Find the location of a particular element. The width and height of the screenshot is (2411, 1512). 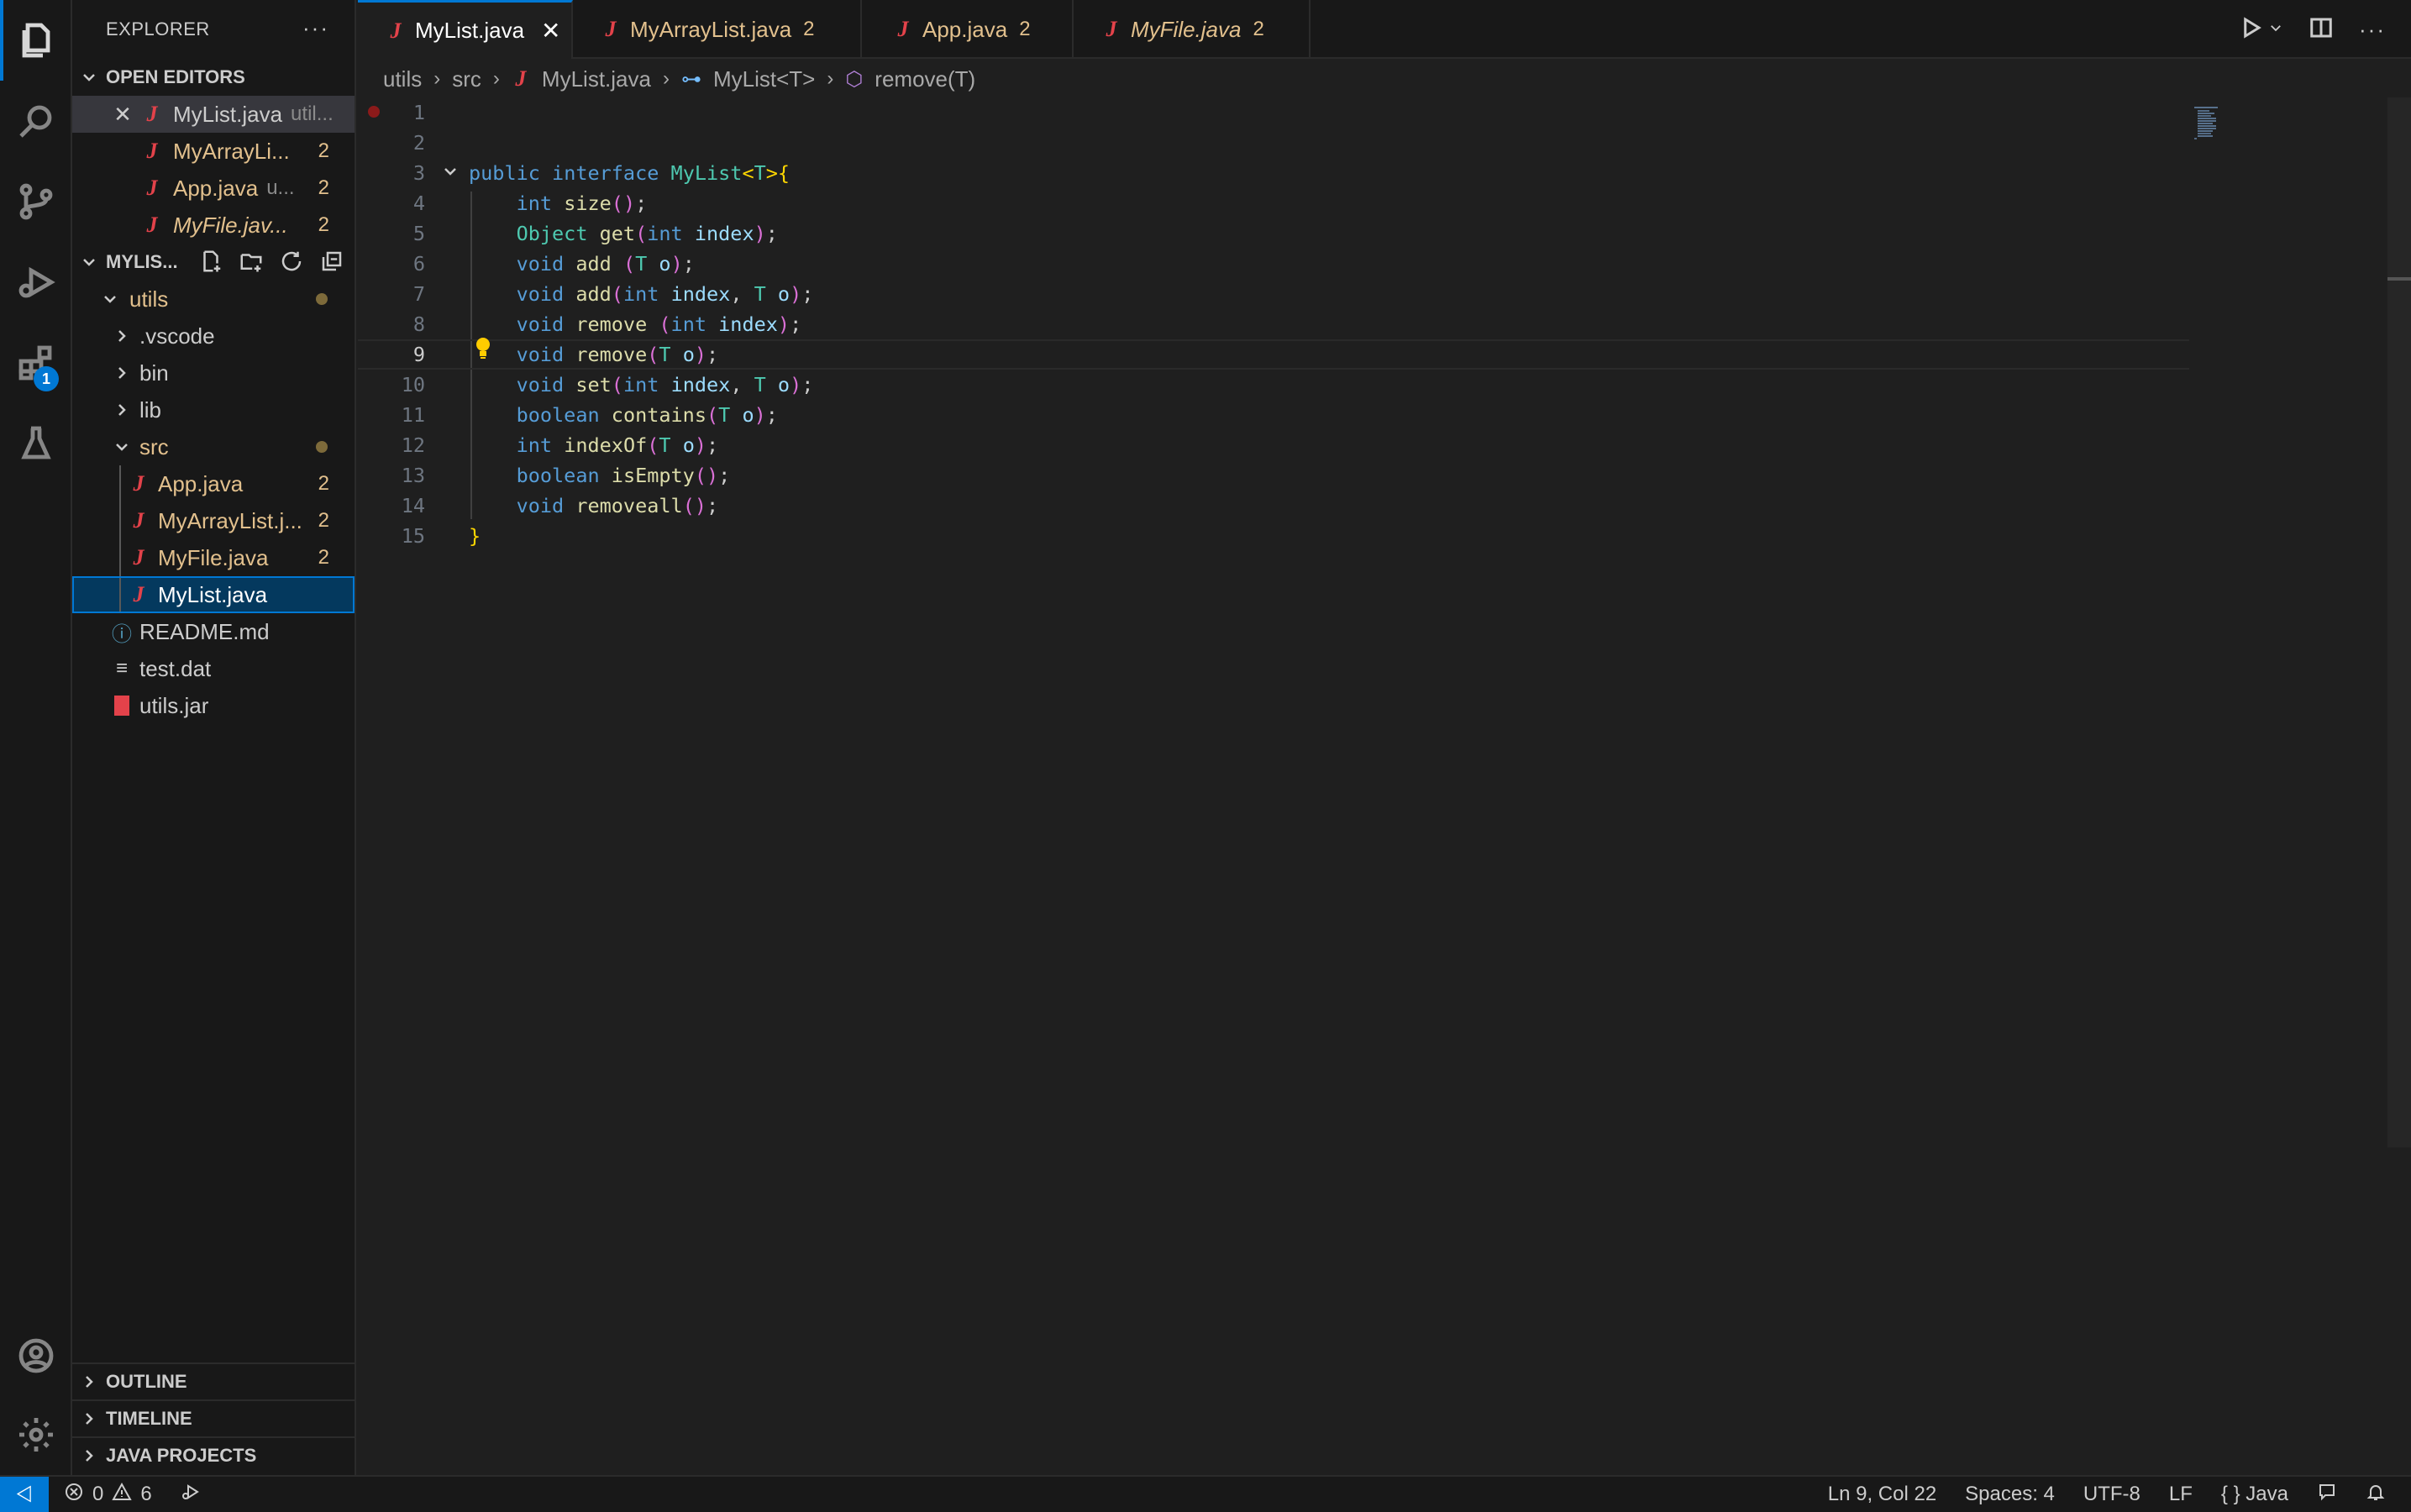

source-control-icon is located at coordinates (36, 201).